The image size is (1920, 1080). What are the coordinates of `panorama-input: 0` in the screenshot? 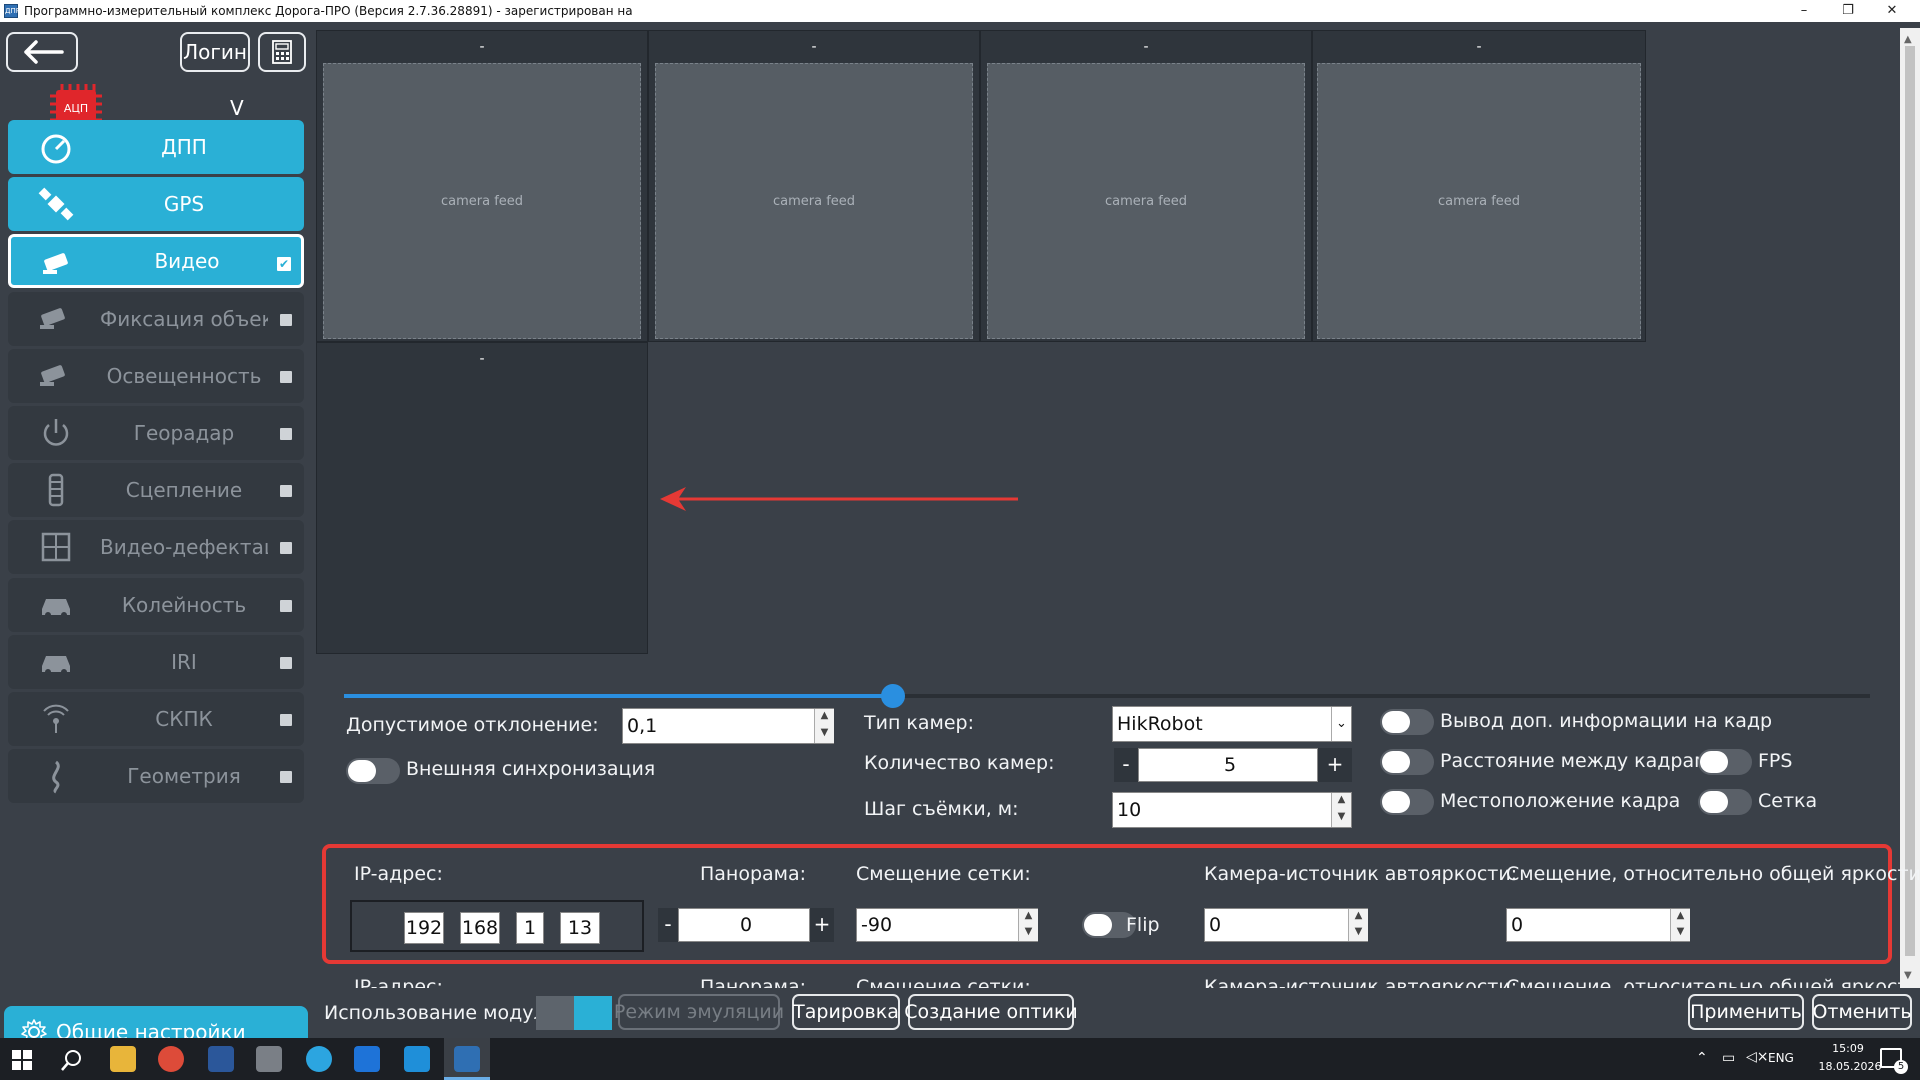 It's located at (744, 925).